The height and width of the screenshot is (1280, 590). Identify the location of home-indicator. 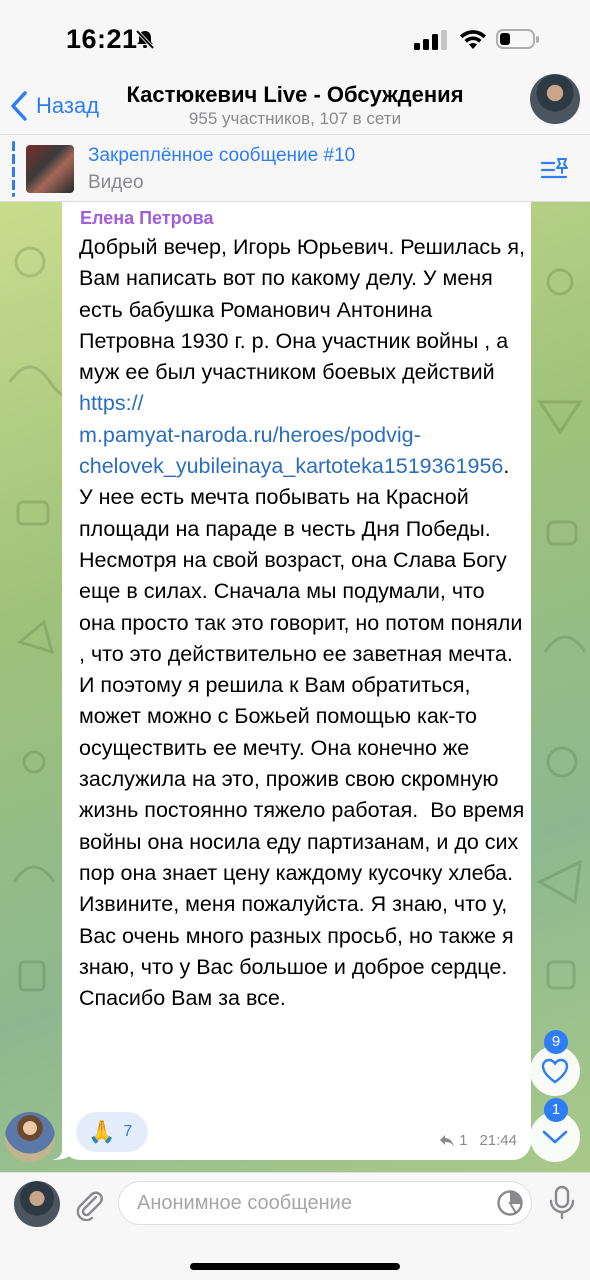
(295, 1266).